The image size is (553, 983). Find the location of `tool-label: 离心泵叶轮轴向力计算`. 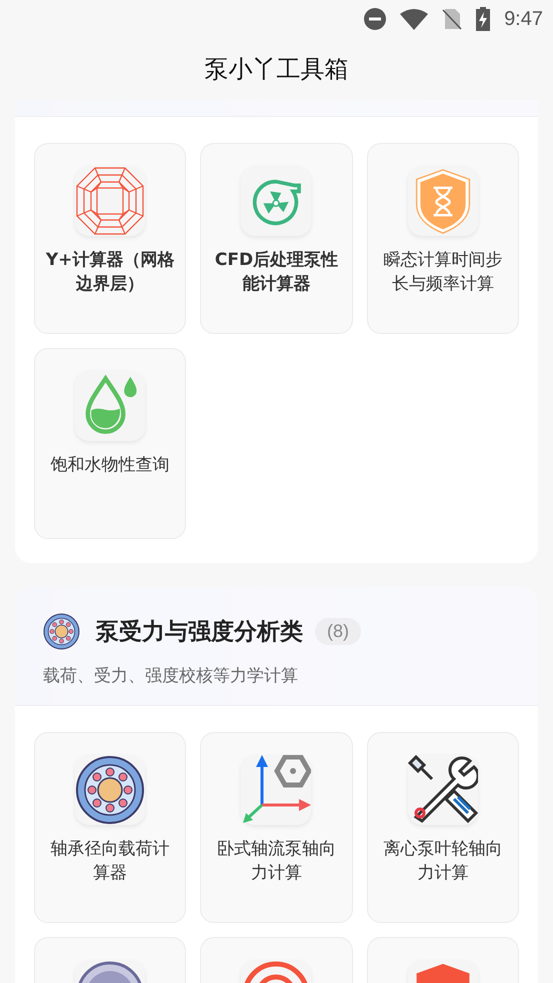

tool-label: 离心泵叶轮轴向力计算 is located at coordinates (443, 861).